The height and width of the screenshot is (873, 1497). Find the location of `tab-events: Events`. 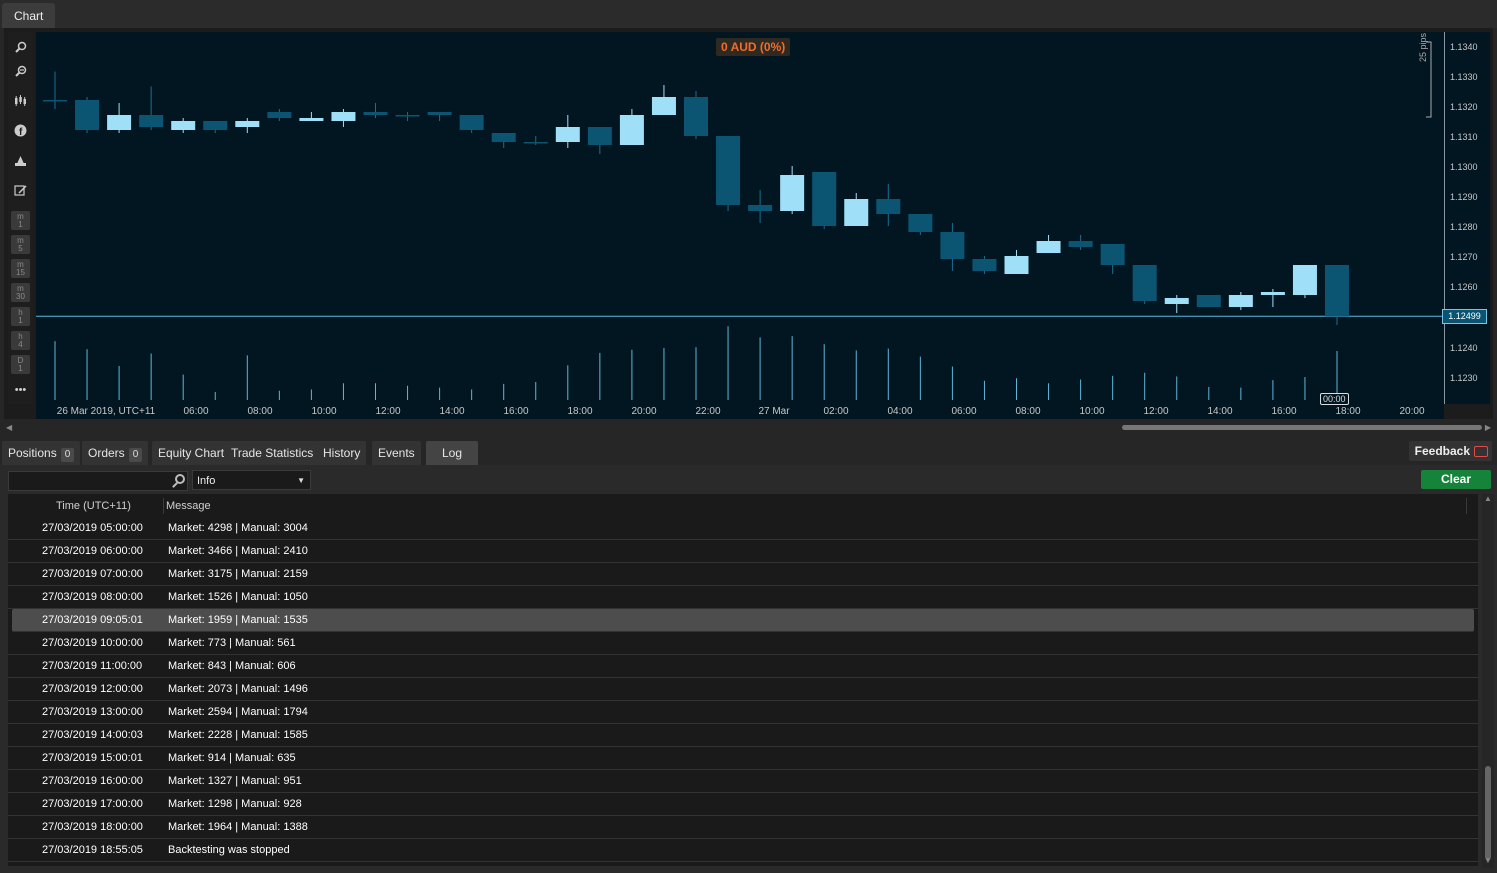

tab-events: Events is located at coordinates (396, 453).